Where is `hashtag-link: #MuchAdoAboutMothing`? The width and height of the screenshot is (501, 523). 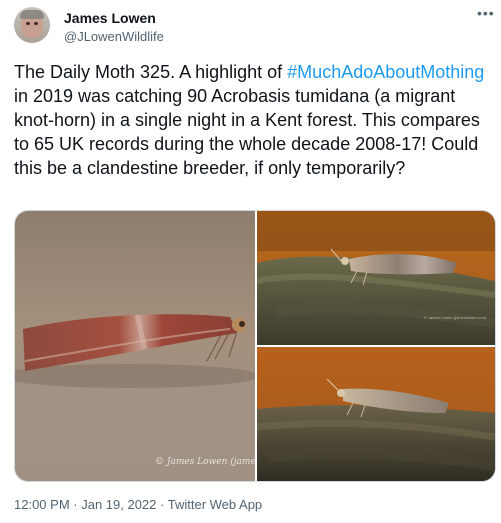 hashtag-link: #MuchAdoAboutMothing is located at coordinates (385, 72).